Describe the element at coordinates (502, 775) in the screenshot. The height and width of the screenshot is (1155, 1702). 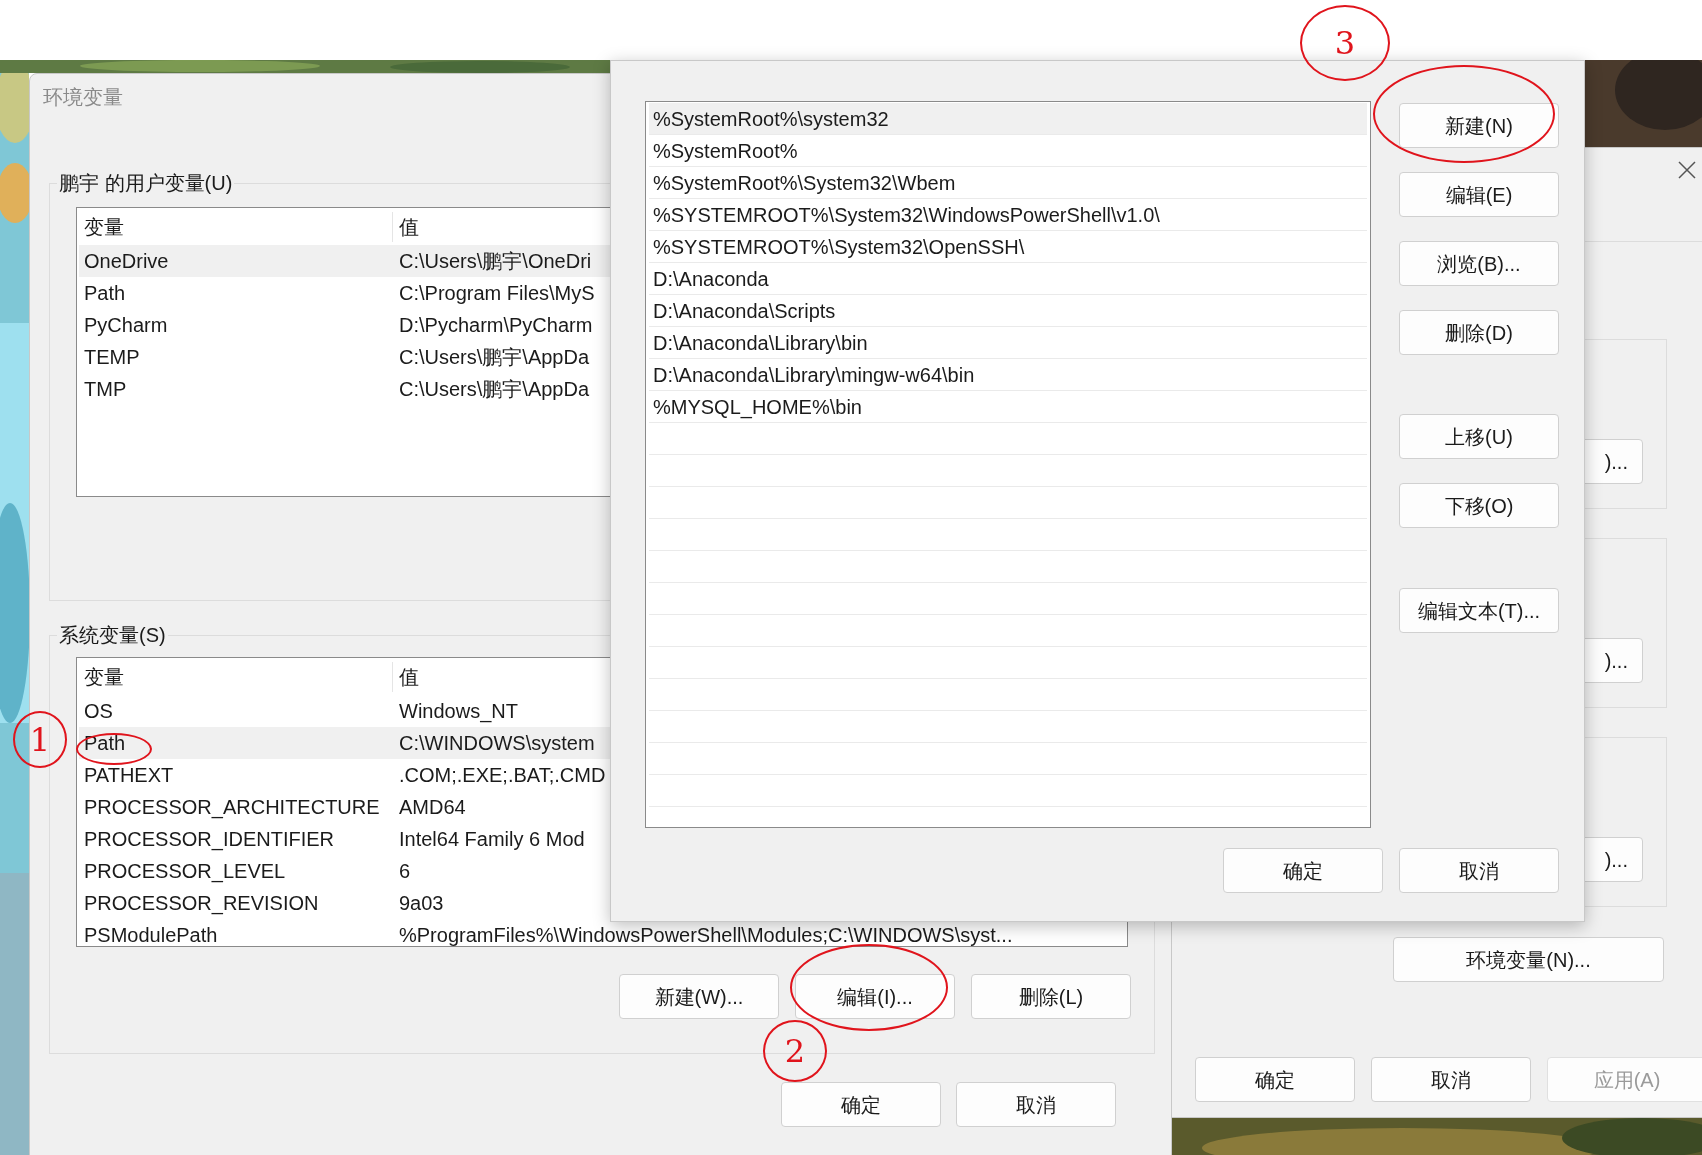
I see `table-cell-text: .COM;.EXE;.BAT;.CMD` at that location.